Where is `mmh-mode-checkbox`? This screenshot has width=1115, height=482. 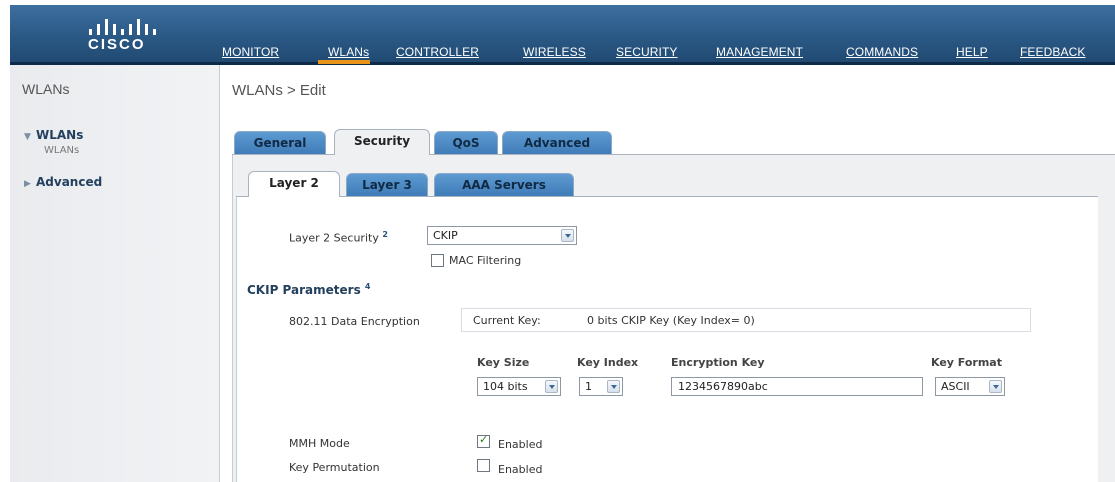
mmh-mode-checkbox is located at coordinates (483, 440).